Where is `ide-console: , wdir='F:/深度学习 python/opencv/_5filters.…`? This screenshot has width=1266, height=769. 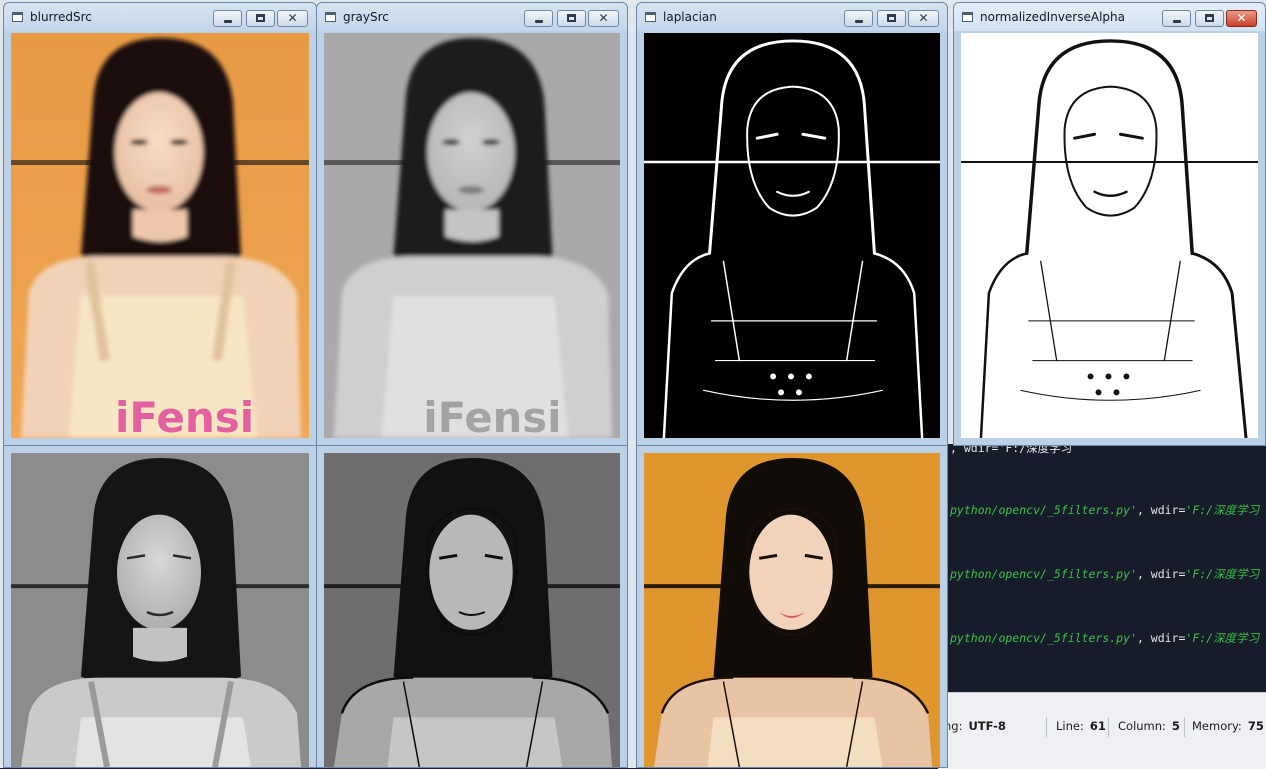
ide-console: , wdir='F:/深度学习 python/opencv/_5filters.… is located at coordinates (1102, 568).